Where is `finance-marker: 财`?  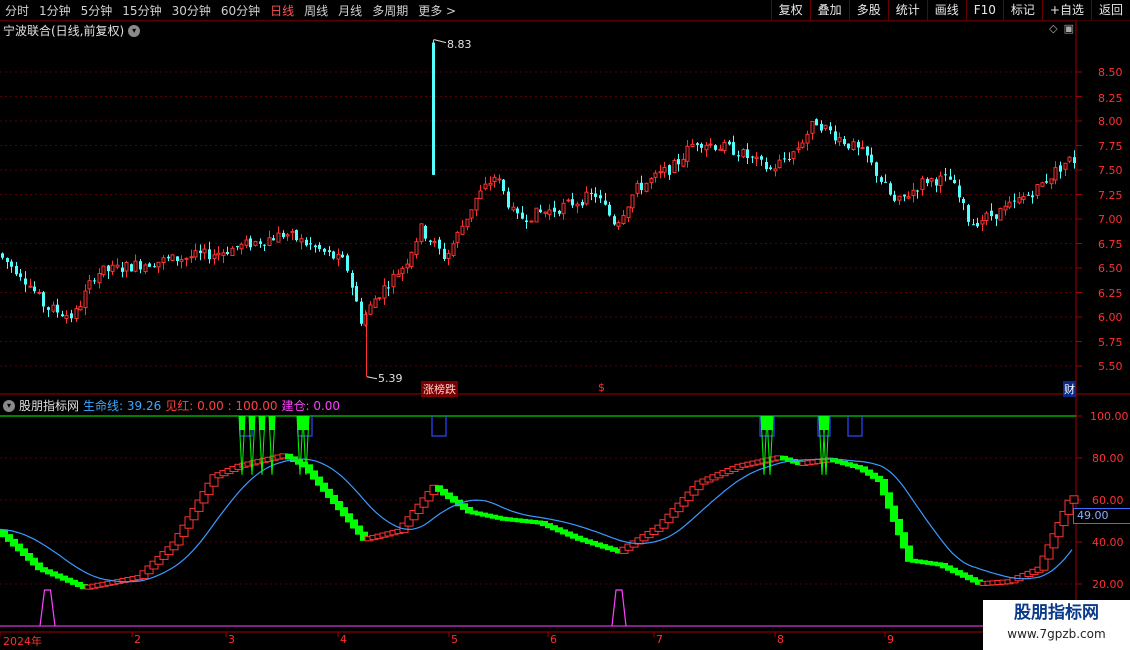 finance-marker: 财 is located at coordinates (1069, 389).